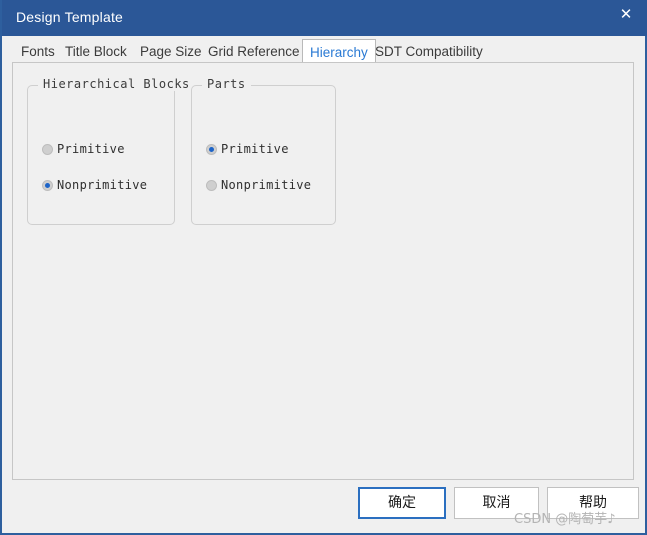  What do you see at coordinates (402, 503) in the screenshot?
I see `ok-button: 确定` at bounding box center [402, 503].